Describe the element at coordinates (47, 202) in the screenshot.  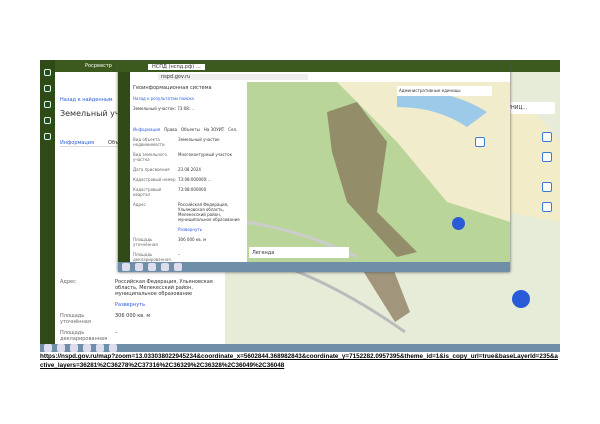
I see `outer-sidebar` at that location.